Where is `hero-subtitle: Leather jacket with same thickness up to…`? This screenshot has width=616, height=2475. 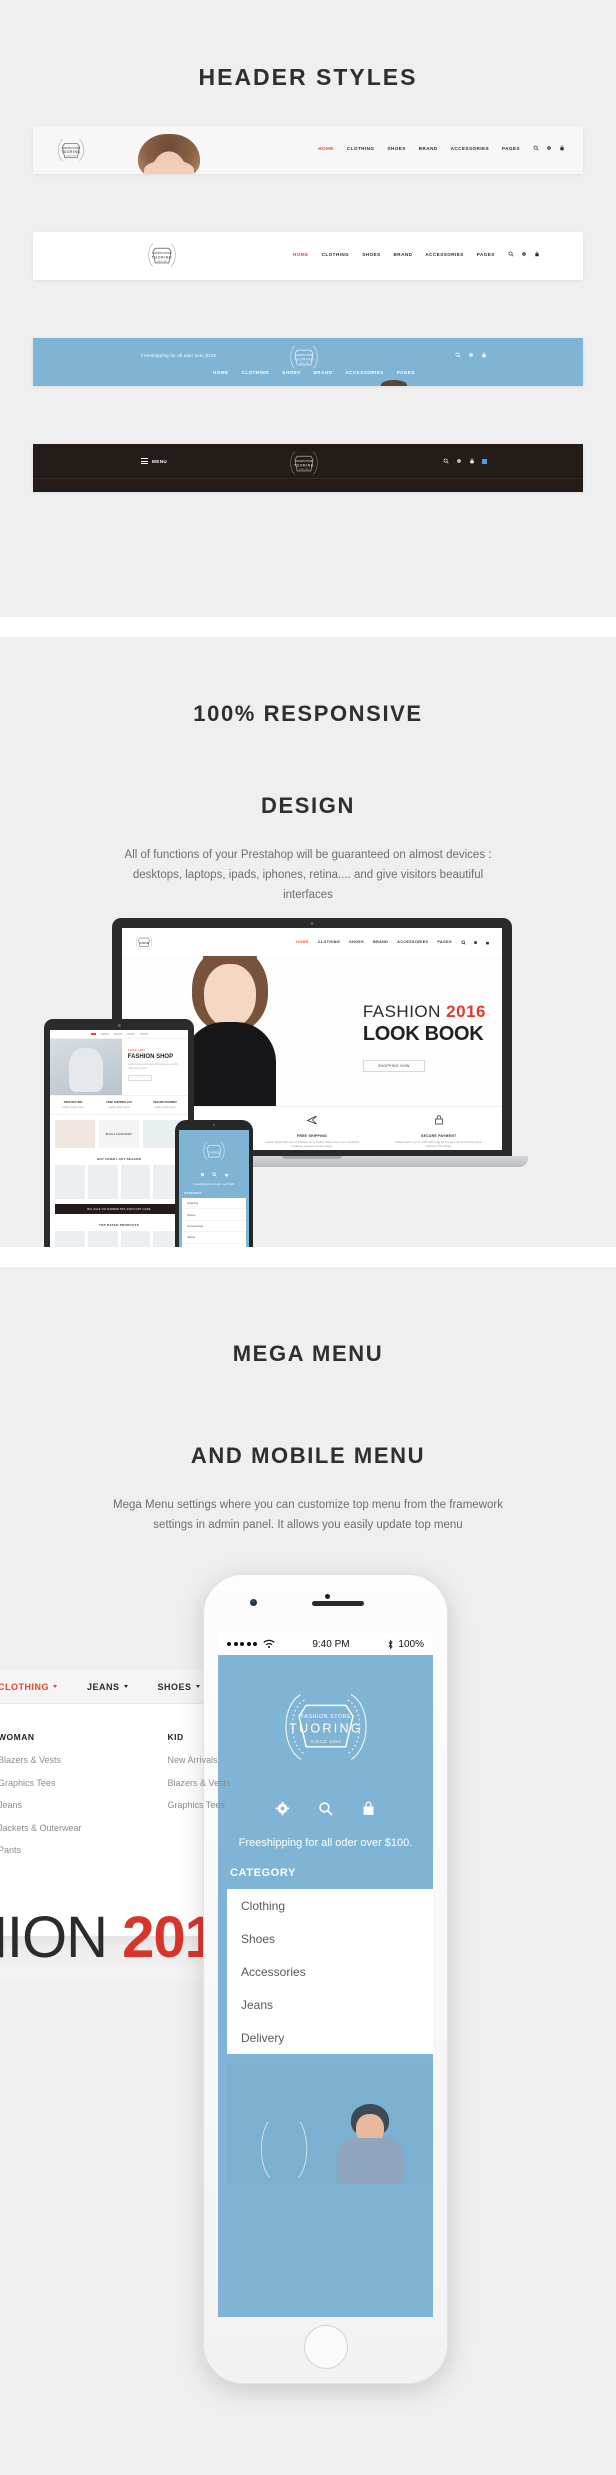 hero-subtitle: Leather jacket with same thickness up to… is located at coordinates (153, 1066).